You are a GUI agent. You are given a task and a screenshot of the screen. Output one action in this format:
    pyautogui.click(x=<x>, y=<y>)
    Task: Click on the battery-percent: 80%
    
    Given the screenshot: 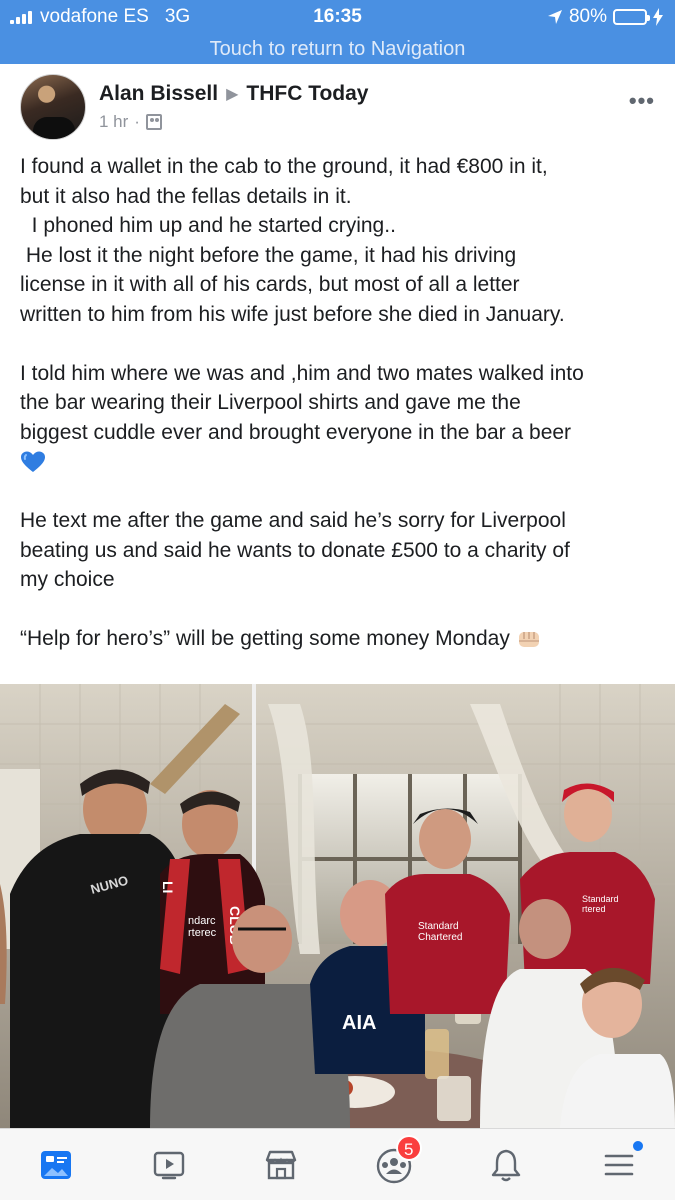 What is the action you would take?
    pyautogui.click(x=587, y=16)
    